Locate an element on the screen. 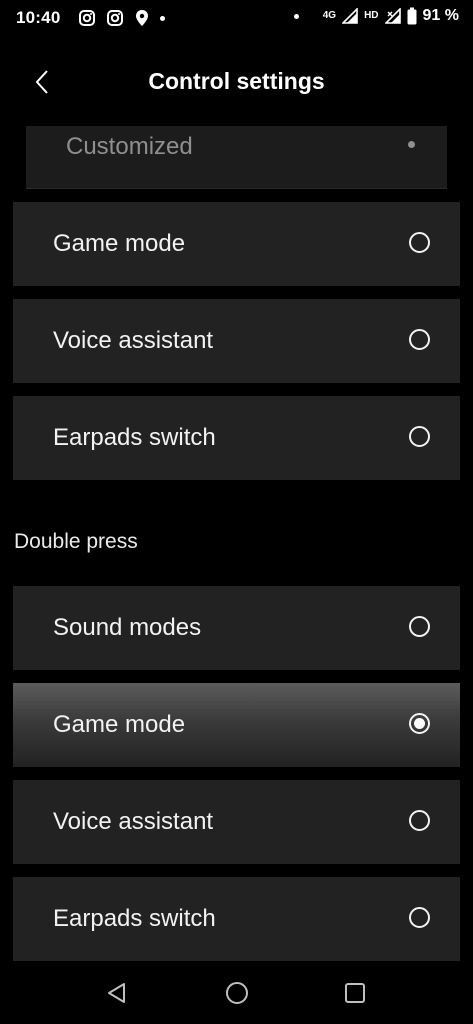  status-system-icons: 4G HD 91 % is located at coordinates (376, 16).